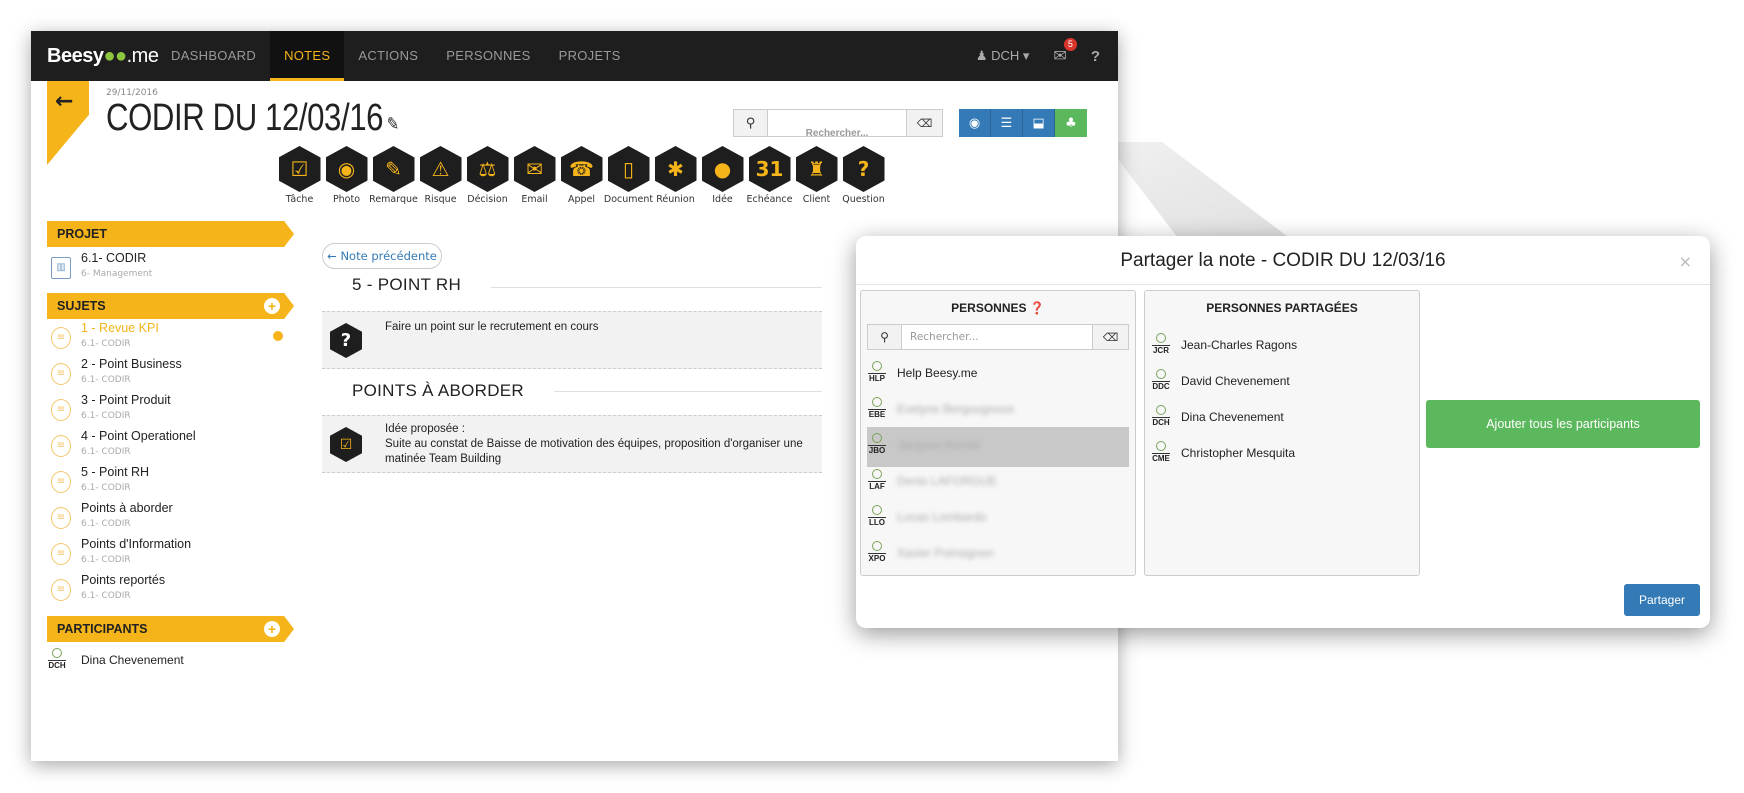  I want to click on tool-2: ✎ Remarque, so click(393, 175).